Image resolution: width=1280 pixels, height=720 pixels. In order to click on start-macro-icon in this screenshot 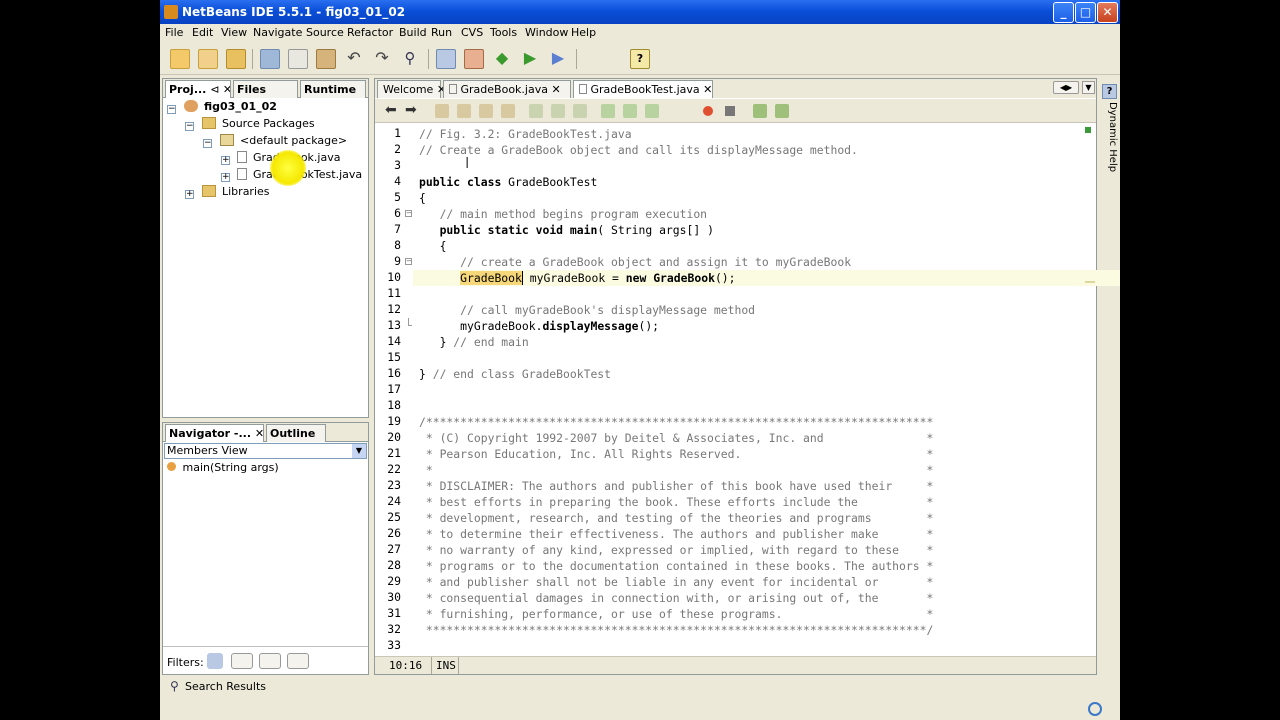, I will do `click(652, 111)`.